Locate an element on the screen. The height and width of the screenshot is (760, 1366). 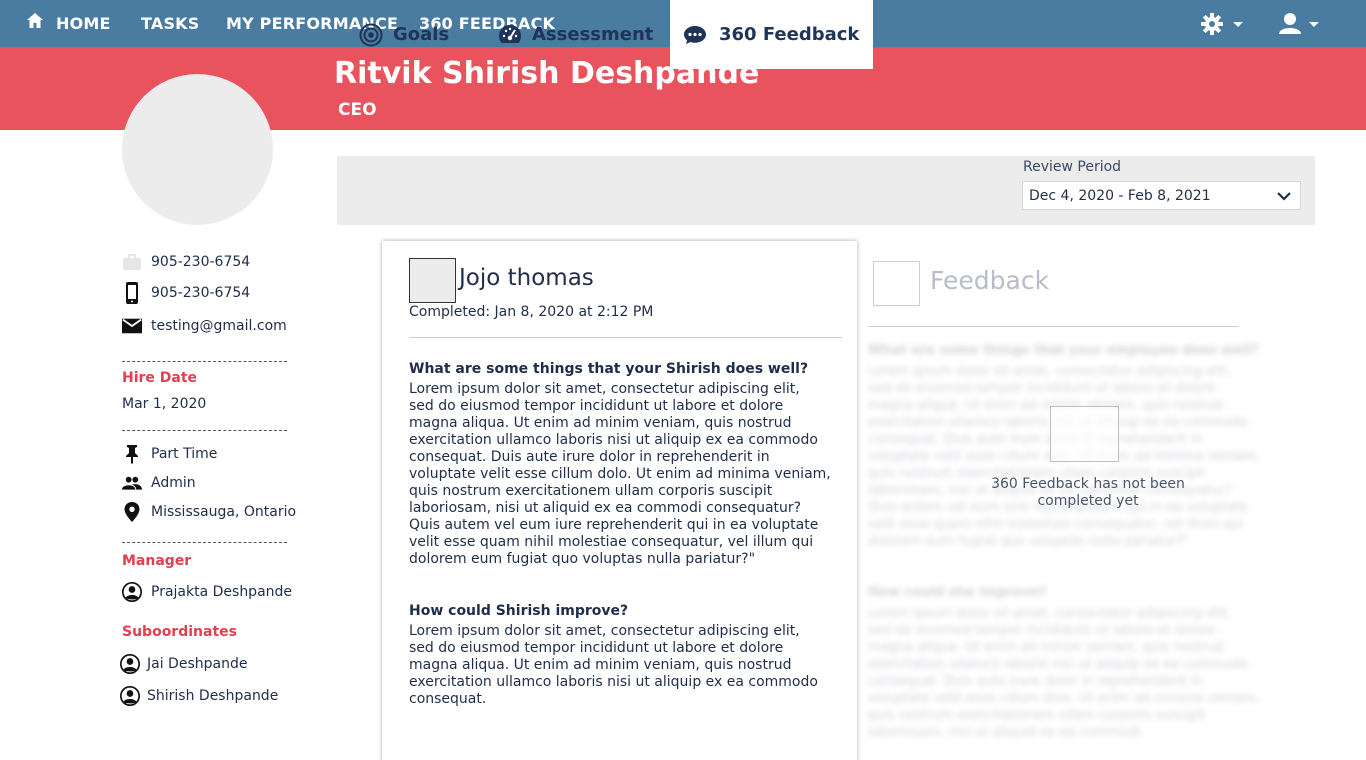
subordinate-item: Jai Deshpande is located at coordinates (183, 664).